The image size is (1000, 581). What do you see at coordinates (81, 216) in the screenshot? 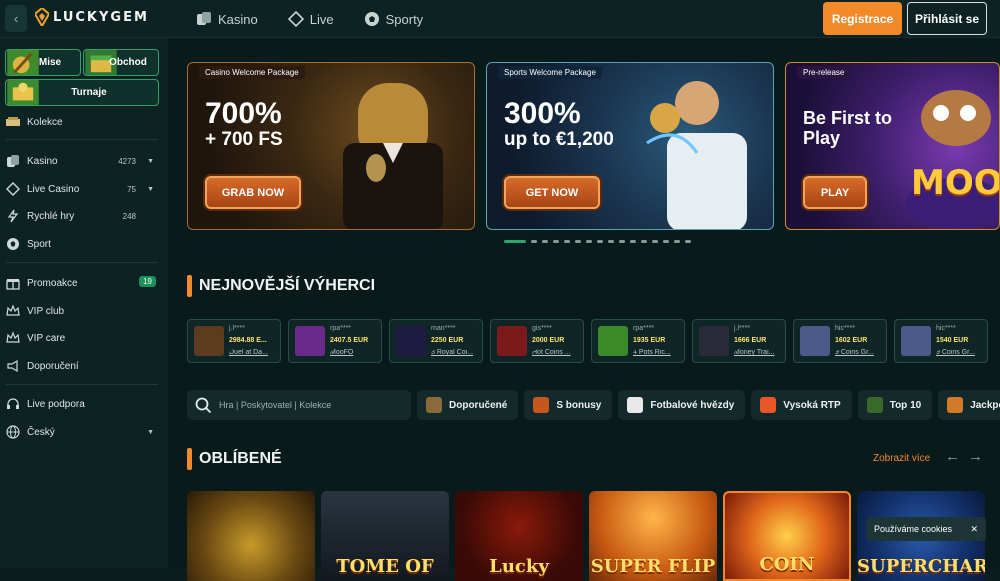
I see `sidebar-item-quick-games: Rychlé hry 248` at bounding box center [81, 216].